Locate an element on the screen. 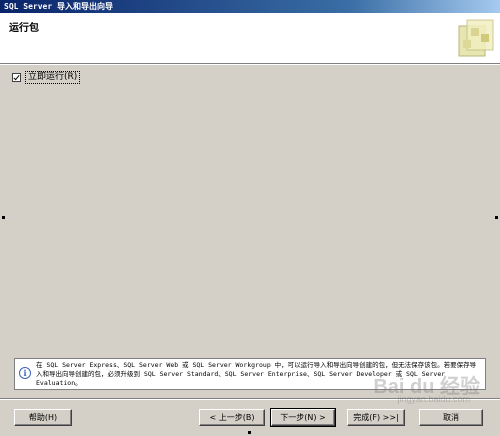 Image resolution: width=500 pixels, height=436 pixels. resize-handle-left is located at coordinates (3, 217).